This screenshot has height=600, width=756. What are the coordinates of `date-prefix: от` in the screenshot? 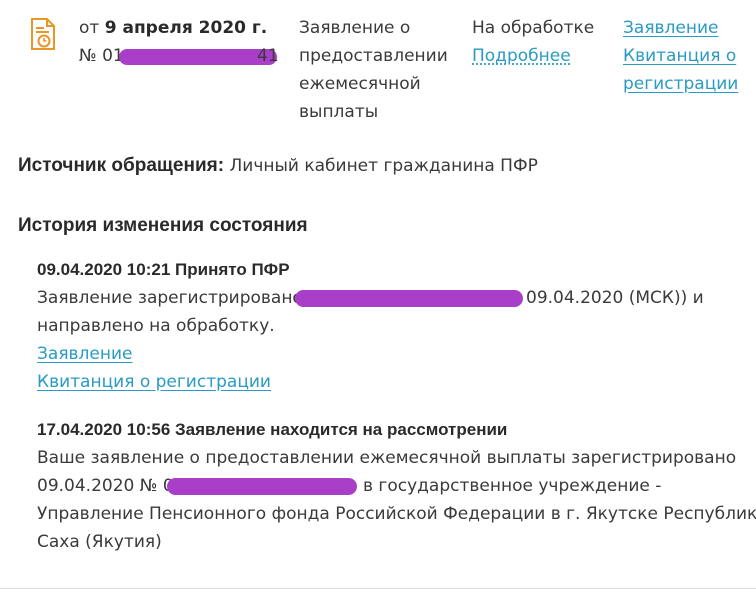 It's located at (89, 28).